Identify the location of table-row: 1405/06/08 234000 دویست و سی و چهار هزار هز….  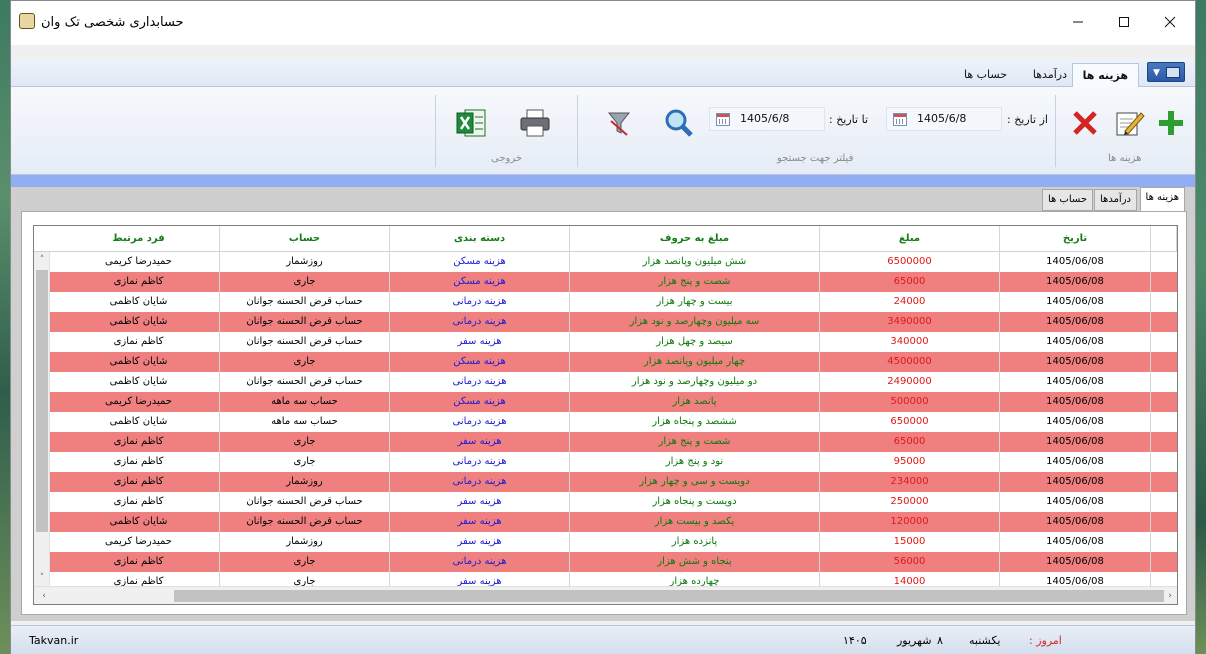
(605, 482).